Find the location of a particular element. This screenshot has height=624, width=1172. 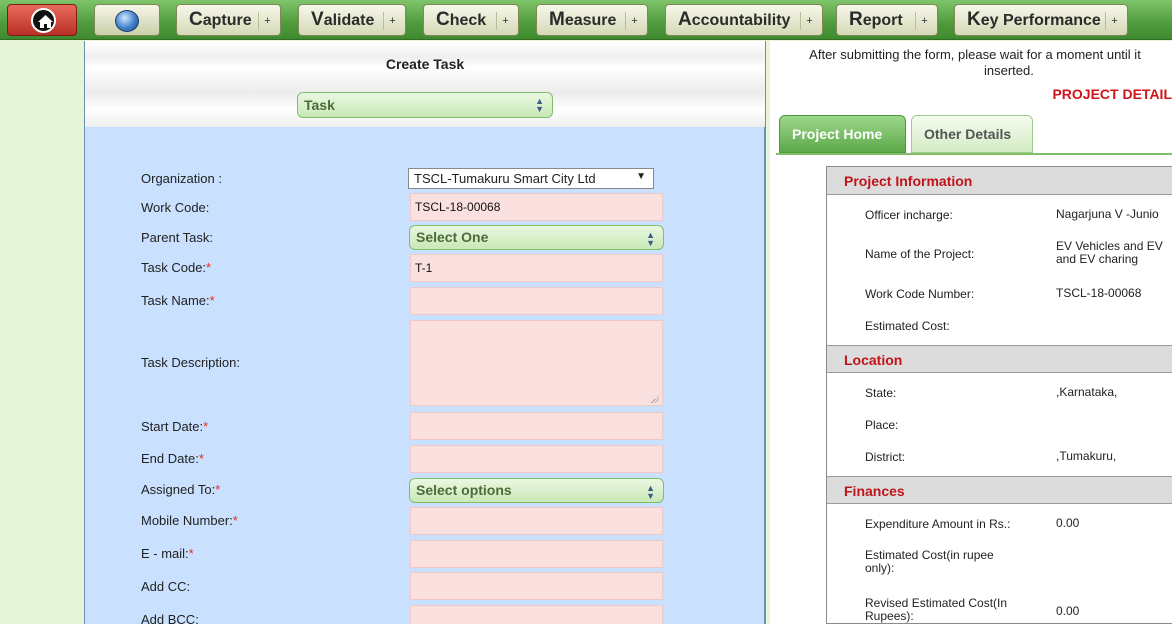

home-button is located at coordinates (42, 20).